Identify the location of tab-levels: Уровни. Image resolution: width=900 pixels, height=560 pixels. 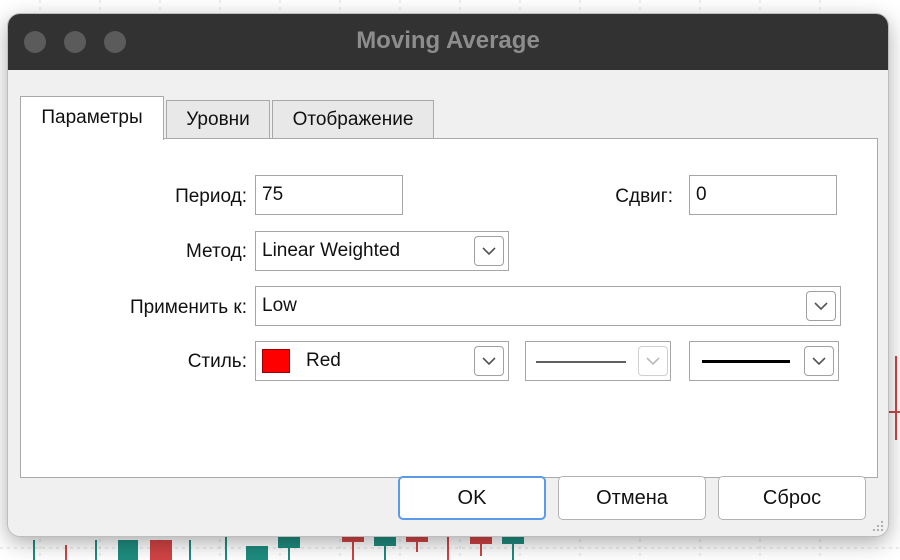
(218, 119).